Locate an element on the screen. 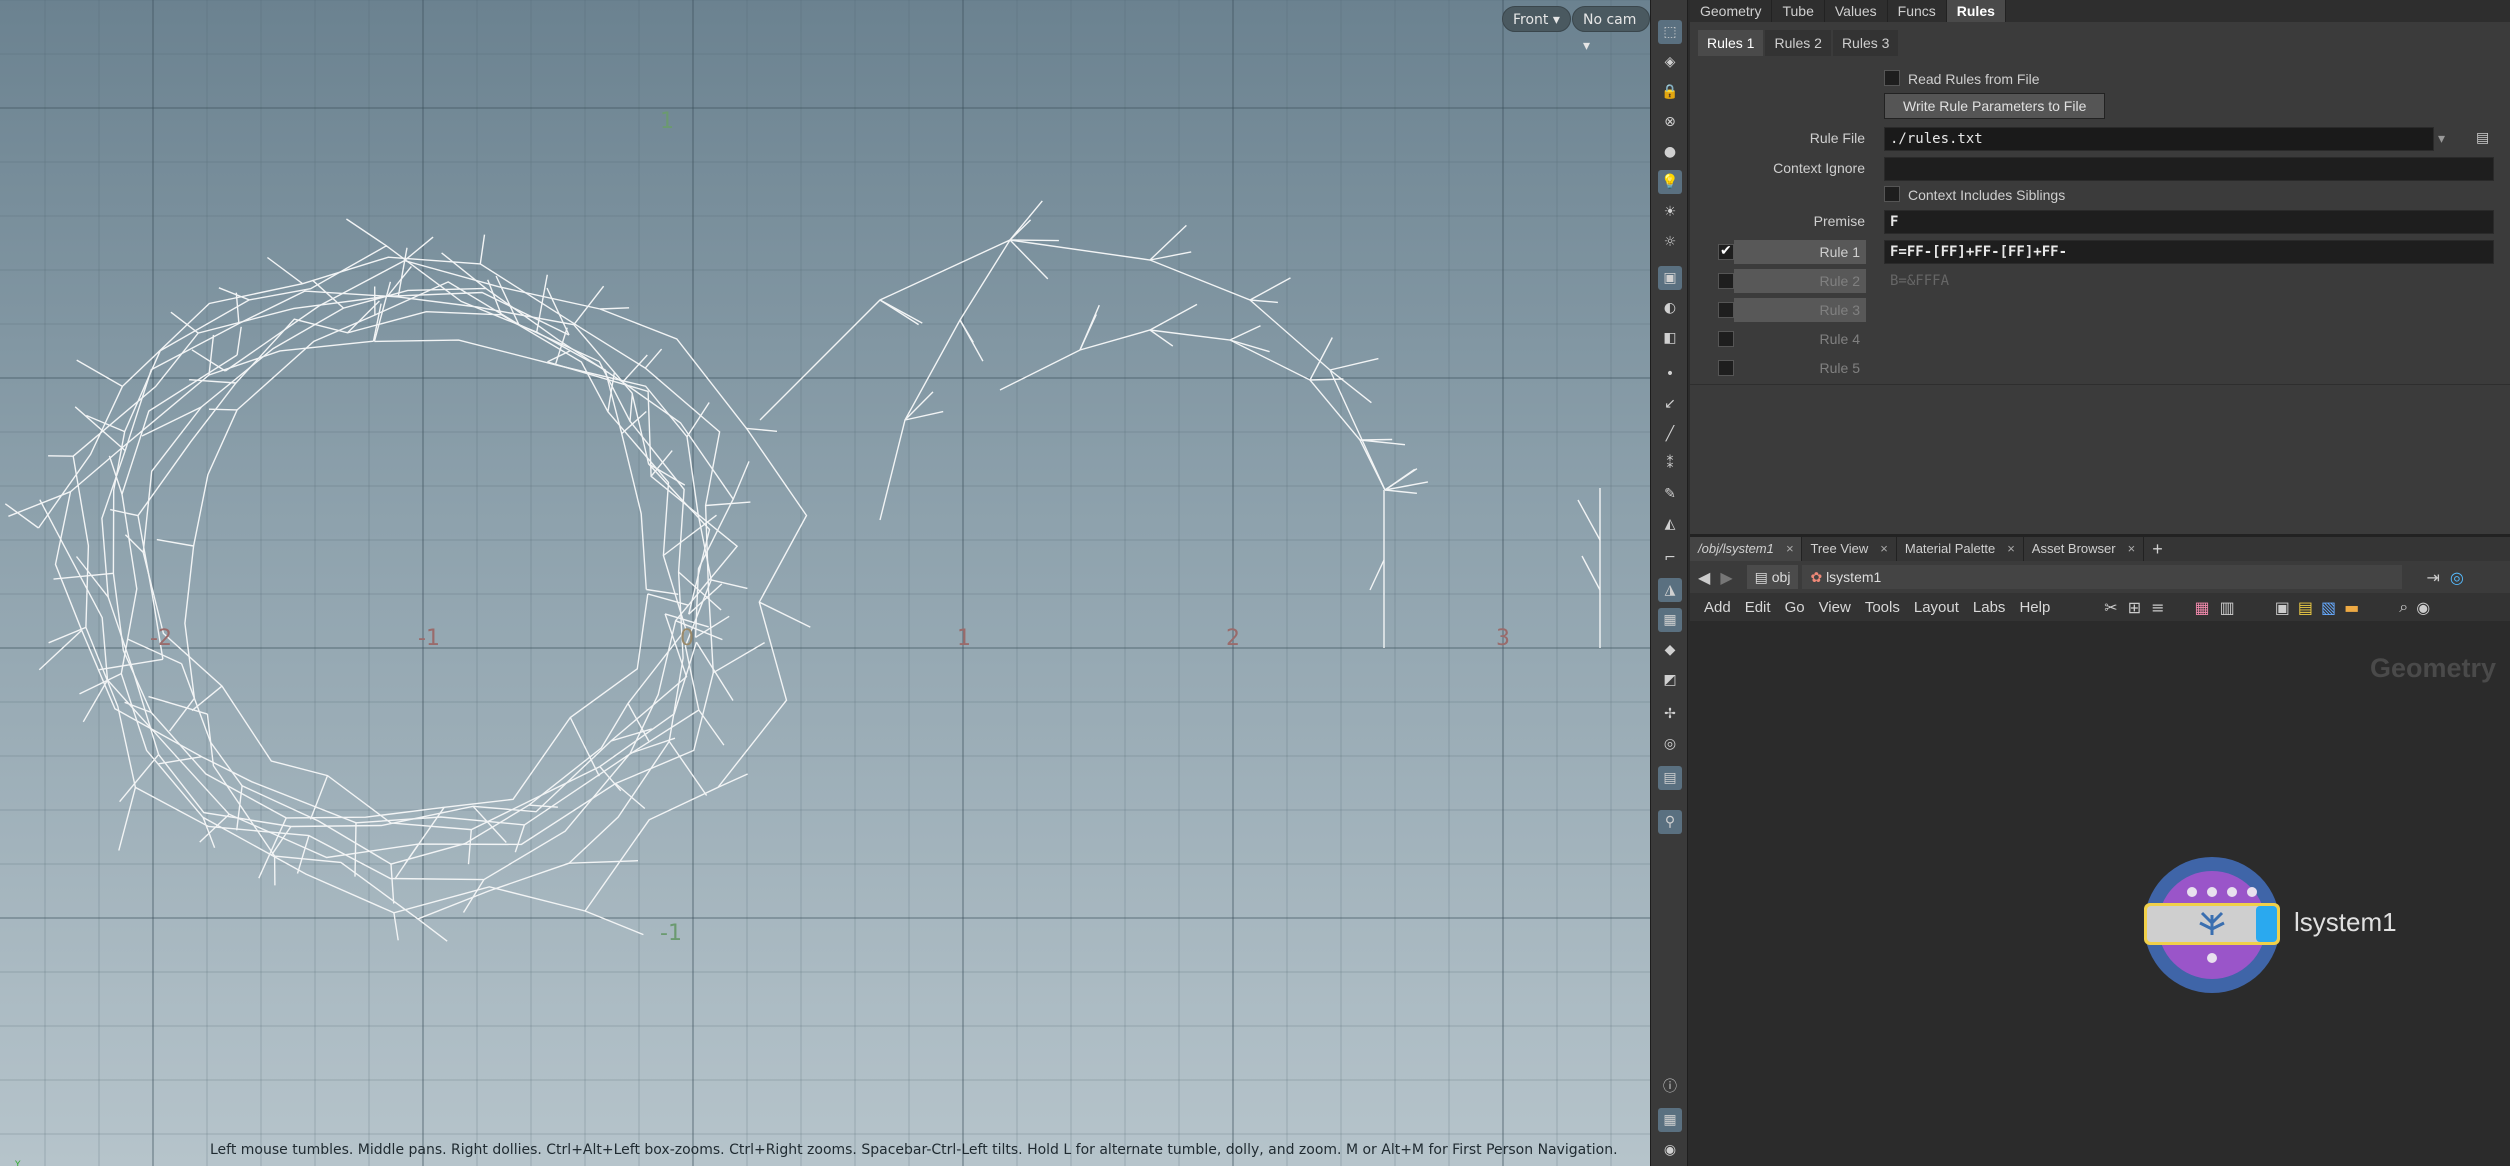 This screenshot has width=2510, height=1166. layout-grid-icon: ▦ is located at coordinates (1670, 1120).